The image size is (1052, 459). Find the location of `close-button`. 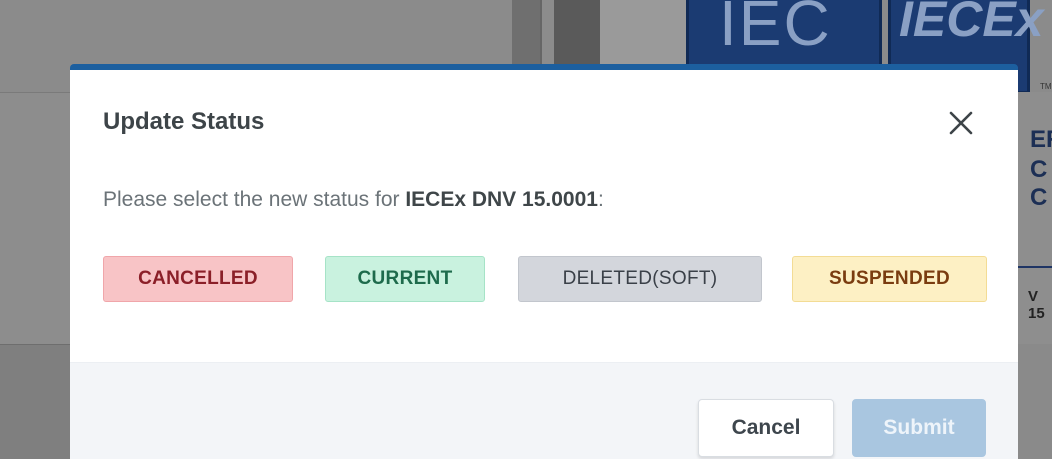

close-button is located at coordinates (961, 123).